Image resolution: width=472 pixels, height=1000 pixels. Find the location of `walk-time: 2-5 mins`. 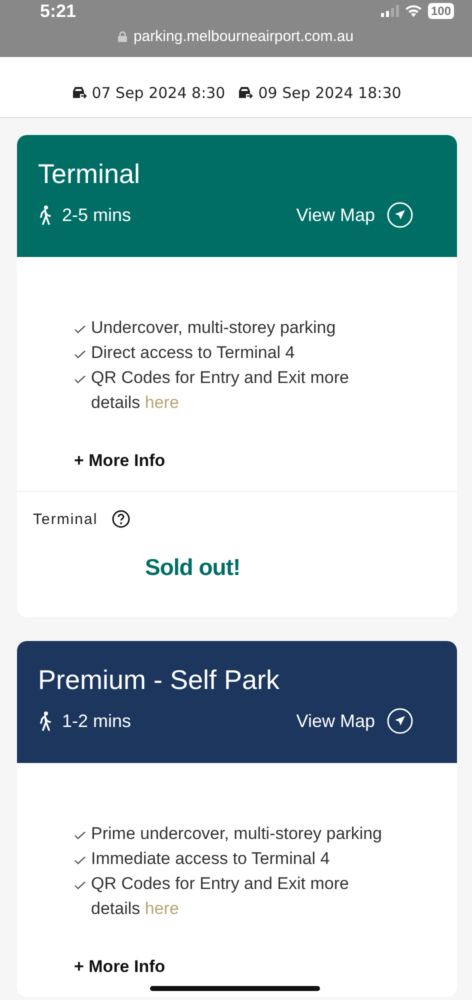

walk-time: 2-5 mins is located at coordinates (97, 215).